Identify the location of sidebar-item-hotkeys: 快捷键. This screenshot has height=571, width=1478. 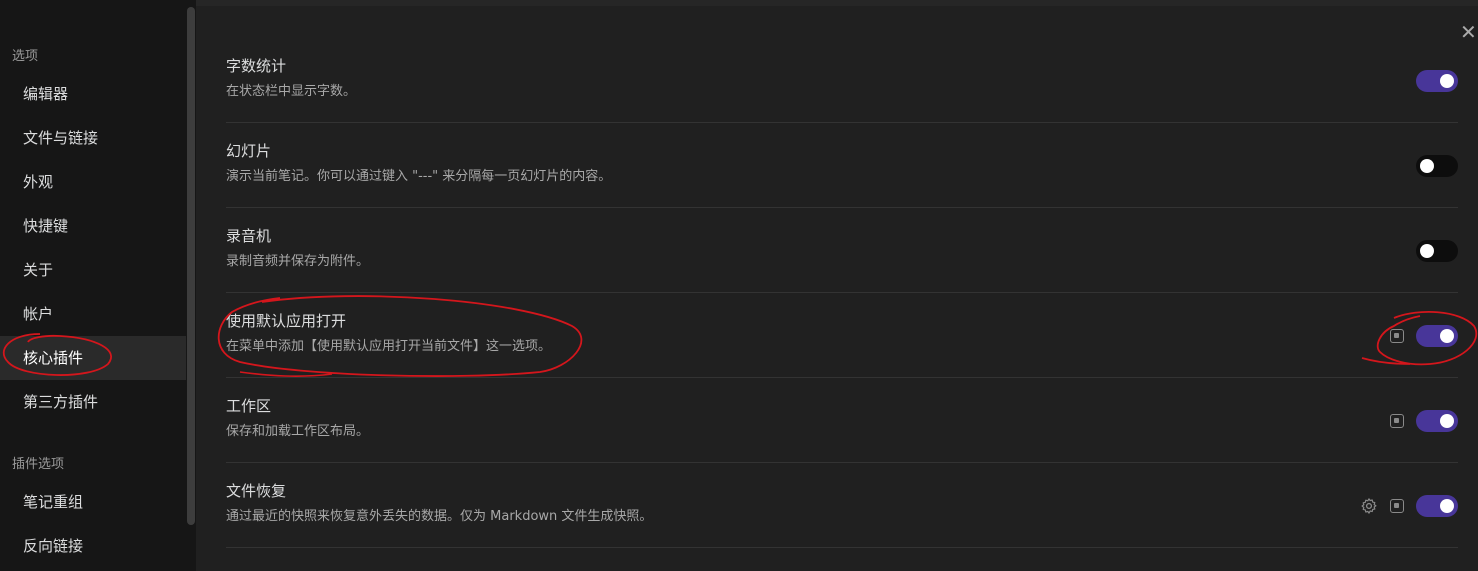
(93, 226).